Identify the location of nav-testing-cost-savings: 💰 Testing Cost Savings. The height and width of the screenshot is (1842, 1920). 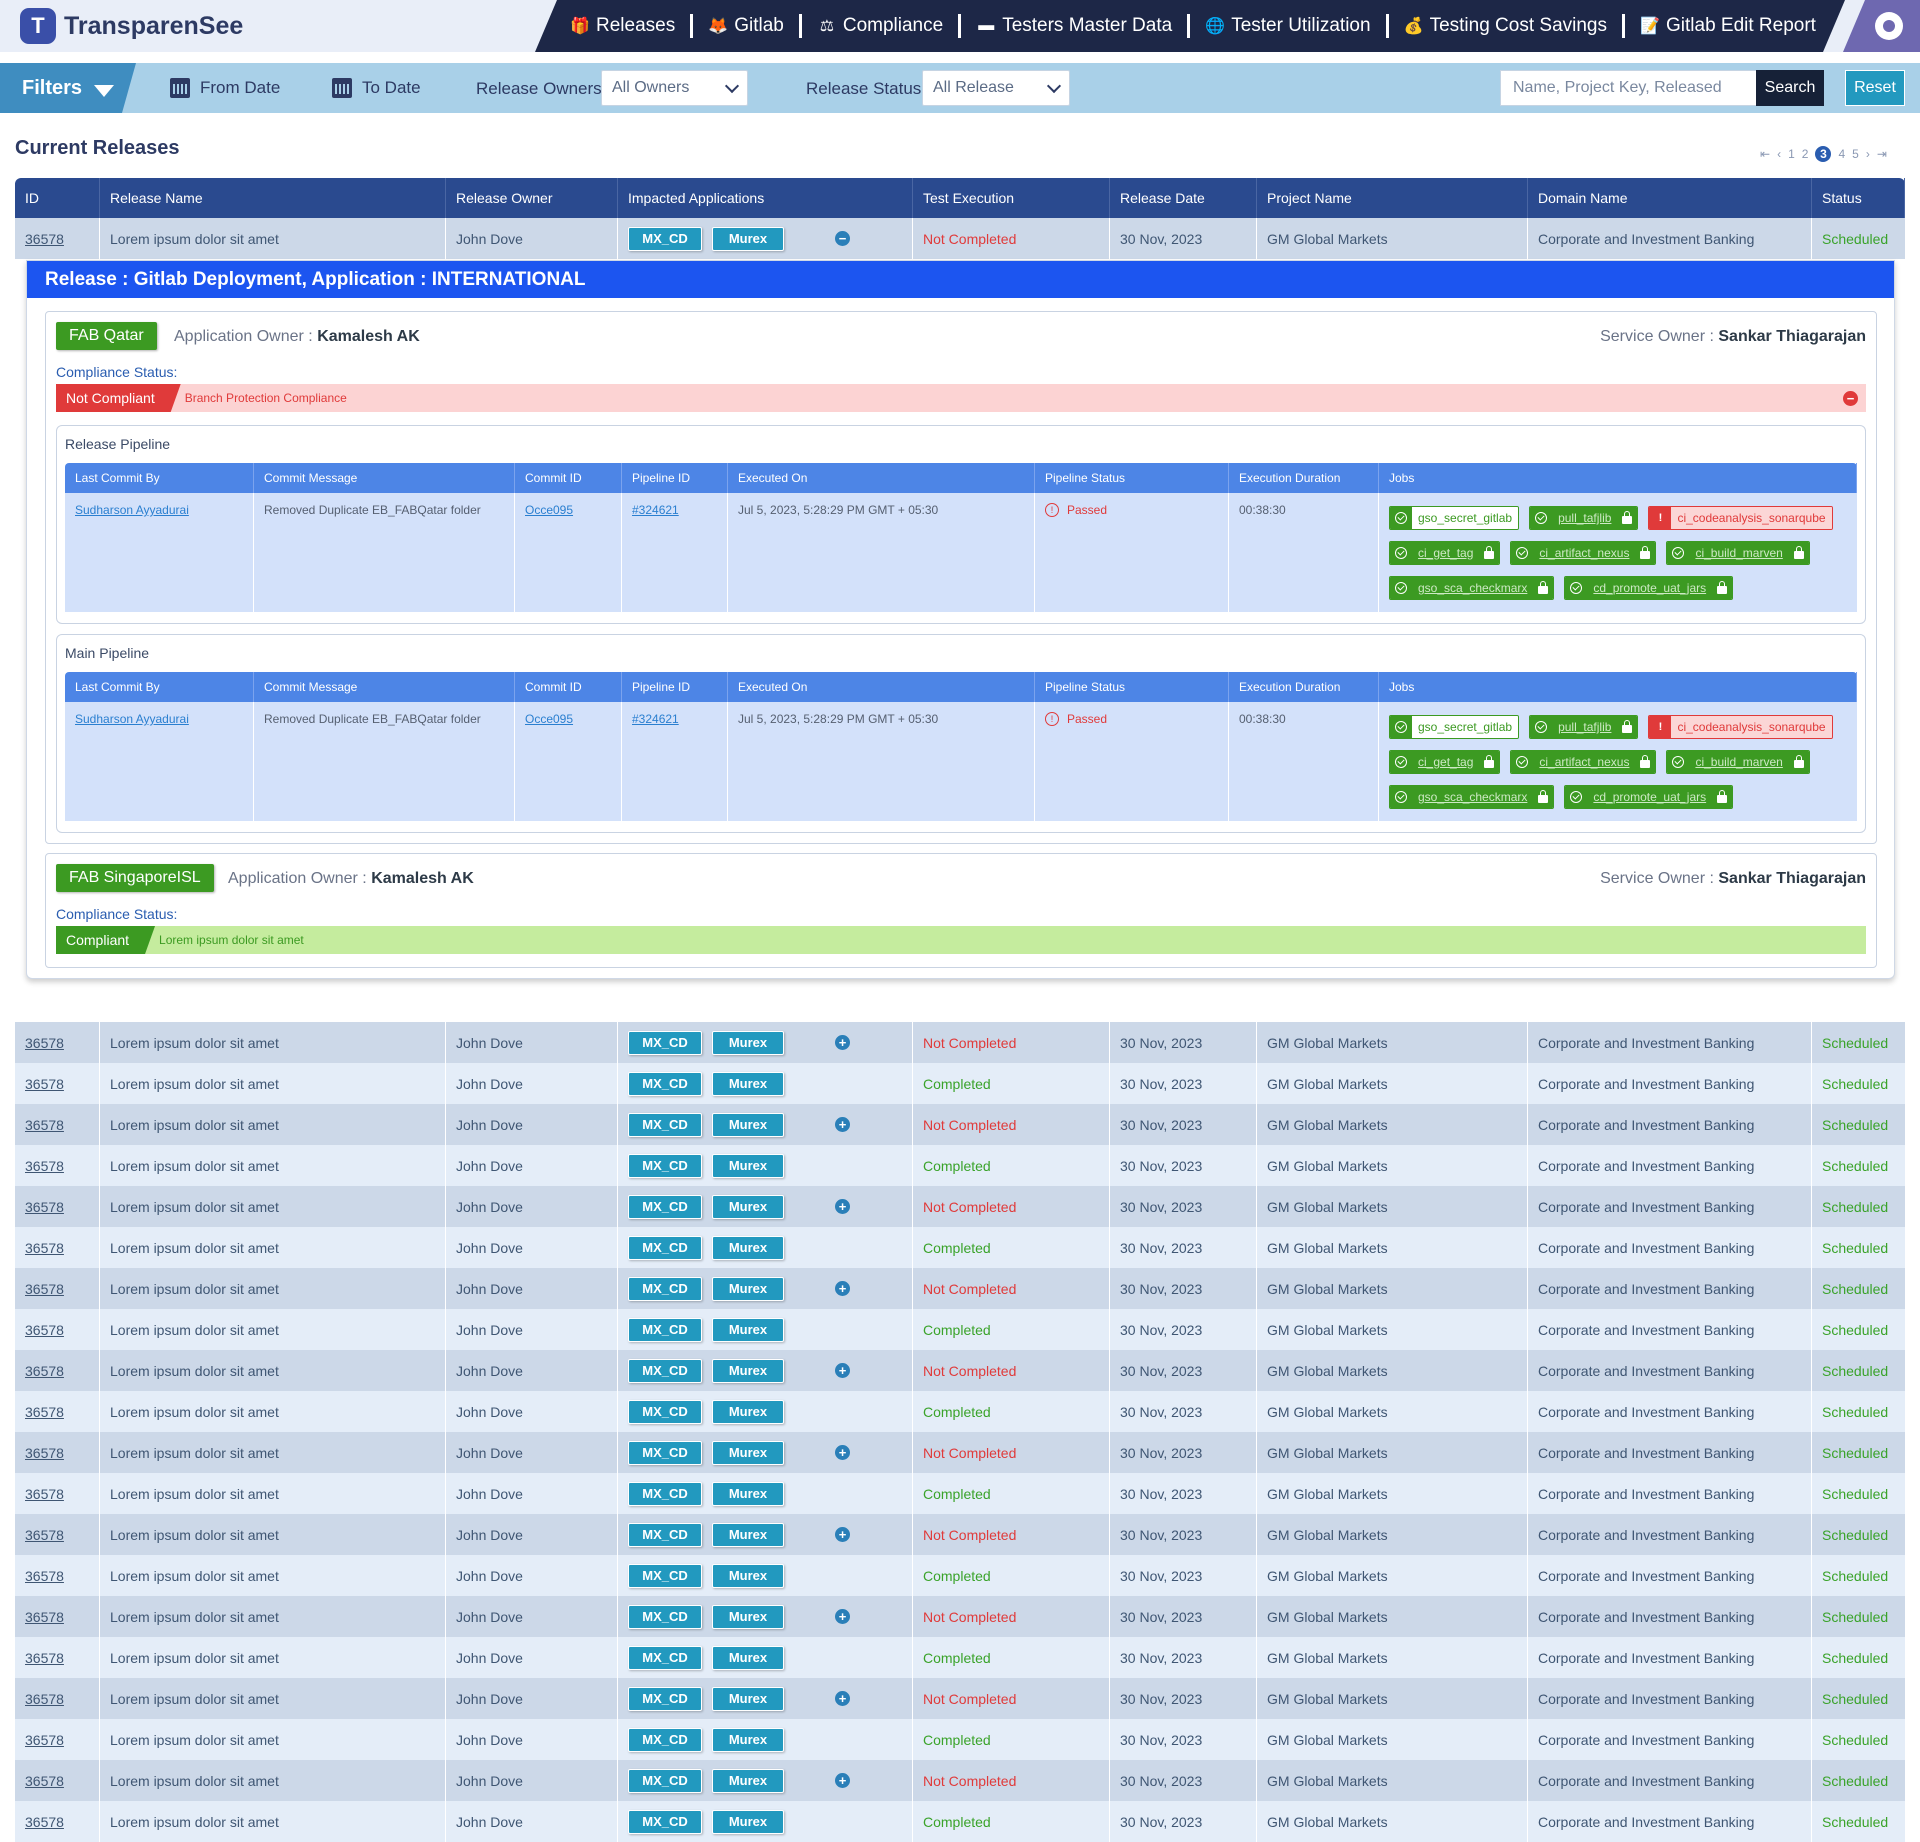
(1507, 26).